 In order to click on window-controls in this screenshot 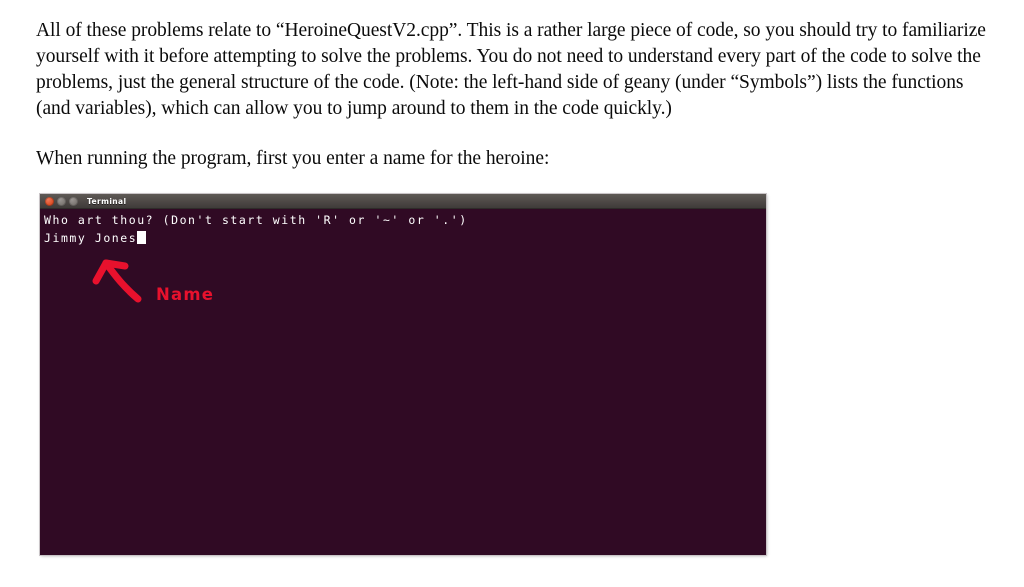, I will do `click(61, 201)`.